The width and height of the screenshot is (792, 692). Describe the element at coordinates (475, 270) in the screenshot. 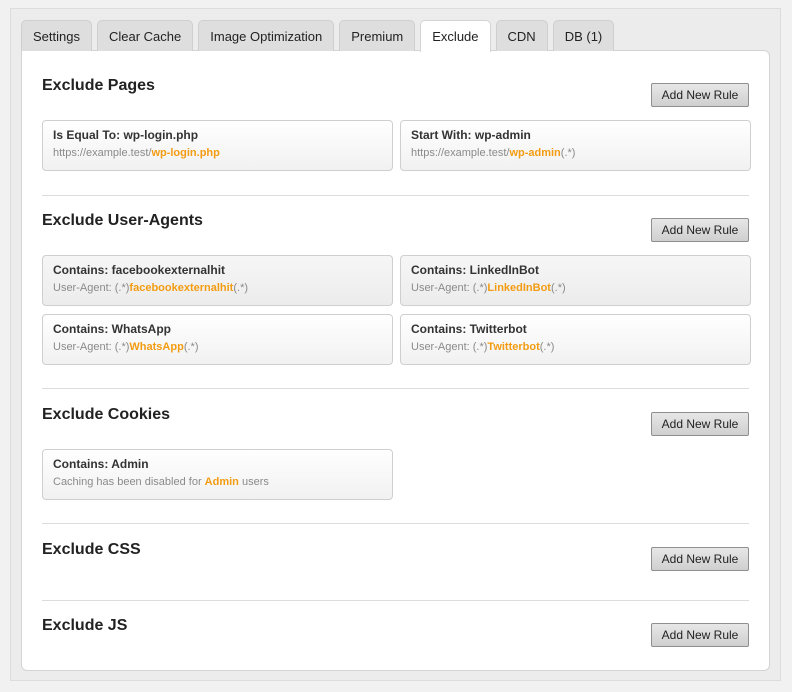

I see `rule-title: Contains: LinkedInBot` at that location.